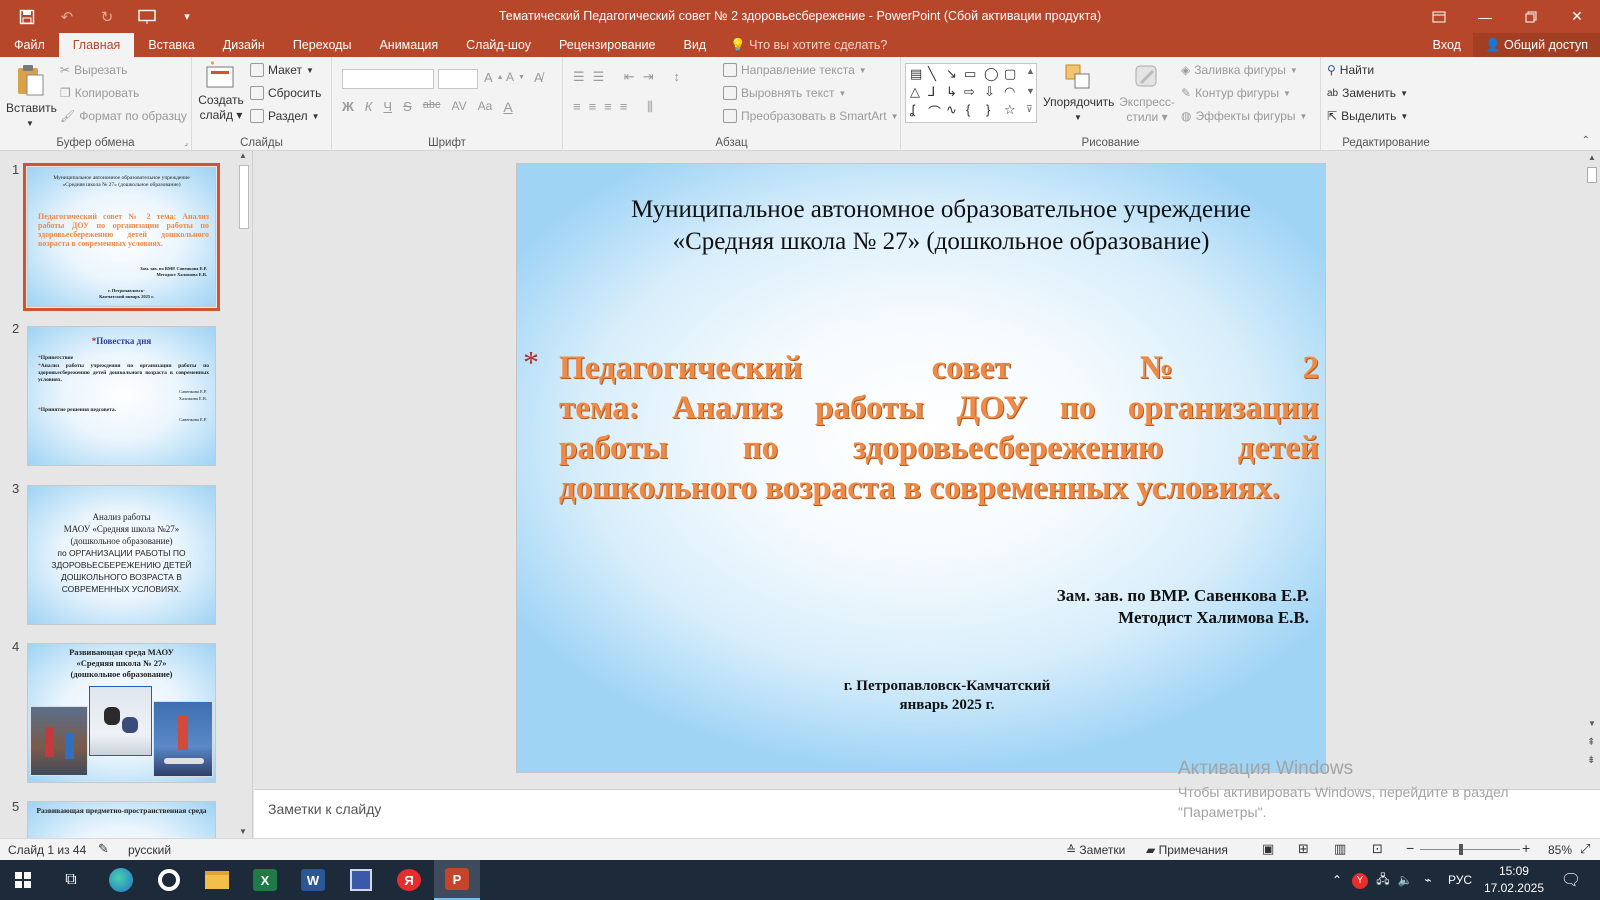 The width and height of the screenshot is (1600, 900). What do you see at coordinates (916, 74) in the screenshot?
I see `textbox-shape-icon: ▤` at bounding box center [916, 74].